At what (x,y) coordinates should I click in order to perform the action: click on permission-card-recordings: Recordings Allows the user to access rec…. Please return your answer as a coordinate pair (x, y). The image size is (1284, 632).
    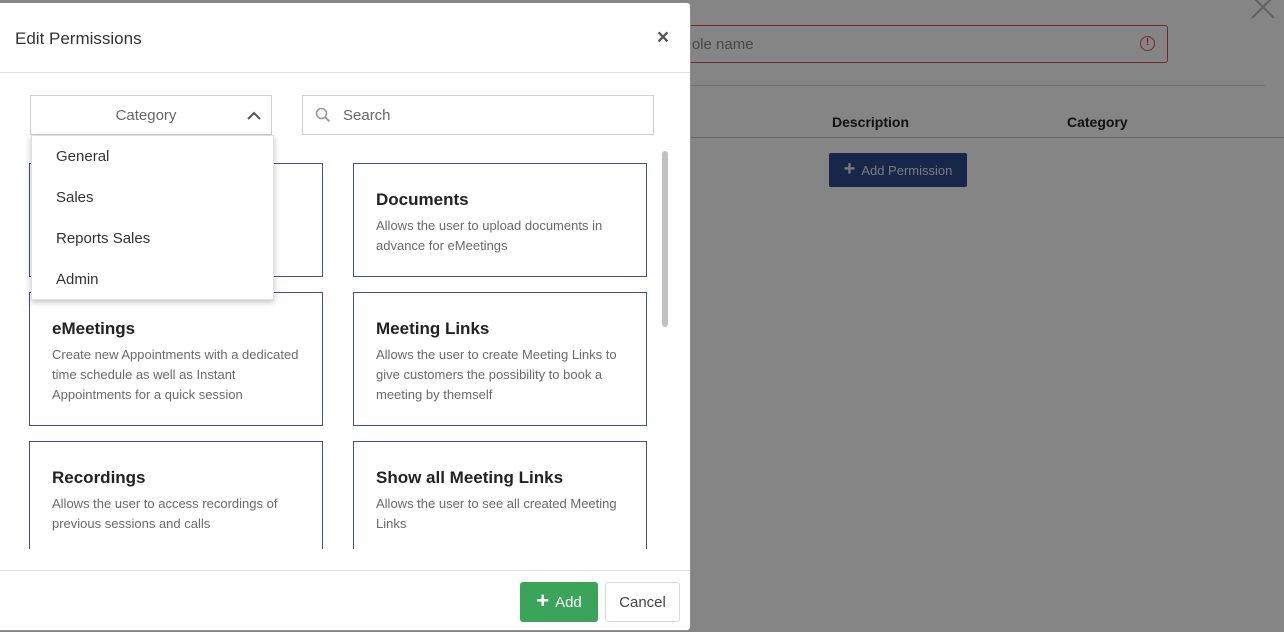
    Looking at the image, I should click on (176, 495).